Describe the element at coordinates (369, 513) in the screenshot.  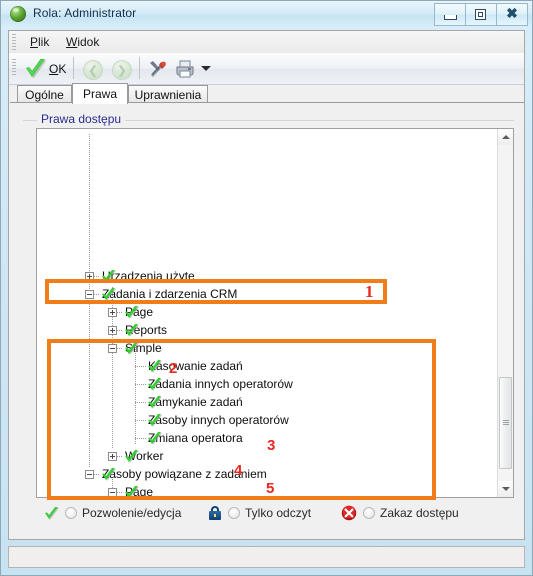
I see `radio-zakaz-dostepu` at that location.